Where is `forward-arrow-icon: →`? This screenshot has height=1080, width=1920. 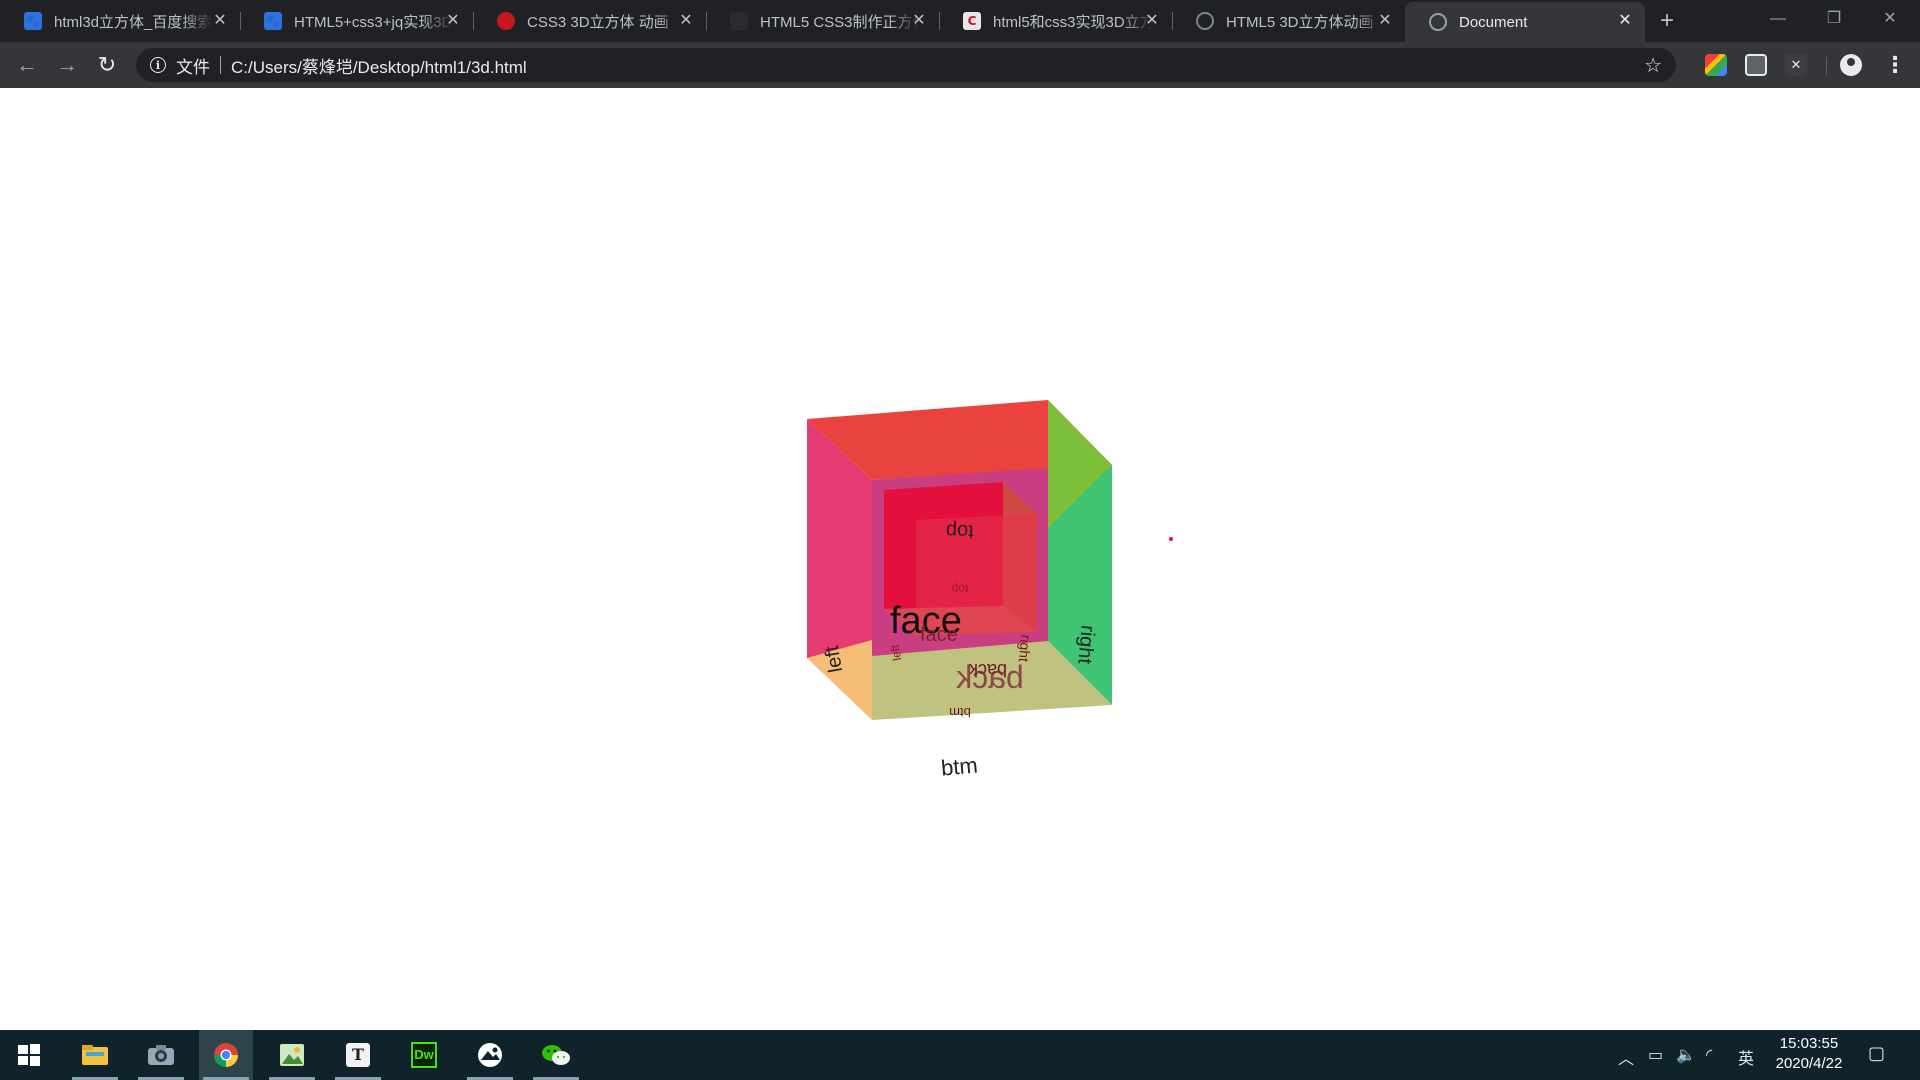
forward-arrow-icon: → is located at coordinates (67, 65).